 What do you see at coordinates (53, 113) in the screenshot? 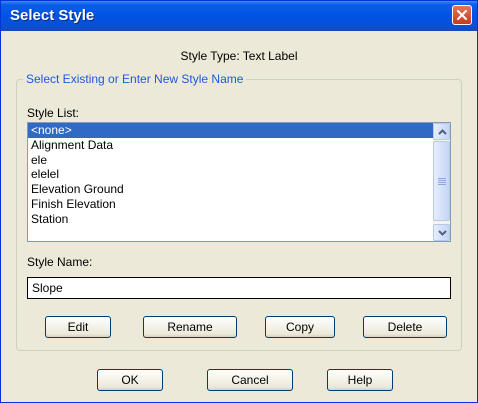
I see `style-list-label: Style List:` at bounding box center [53, 113].